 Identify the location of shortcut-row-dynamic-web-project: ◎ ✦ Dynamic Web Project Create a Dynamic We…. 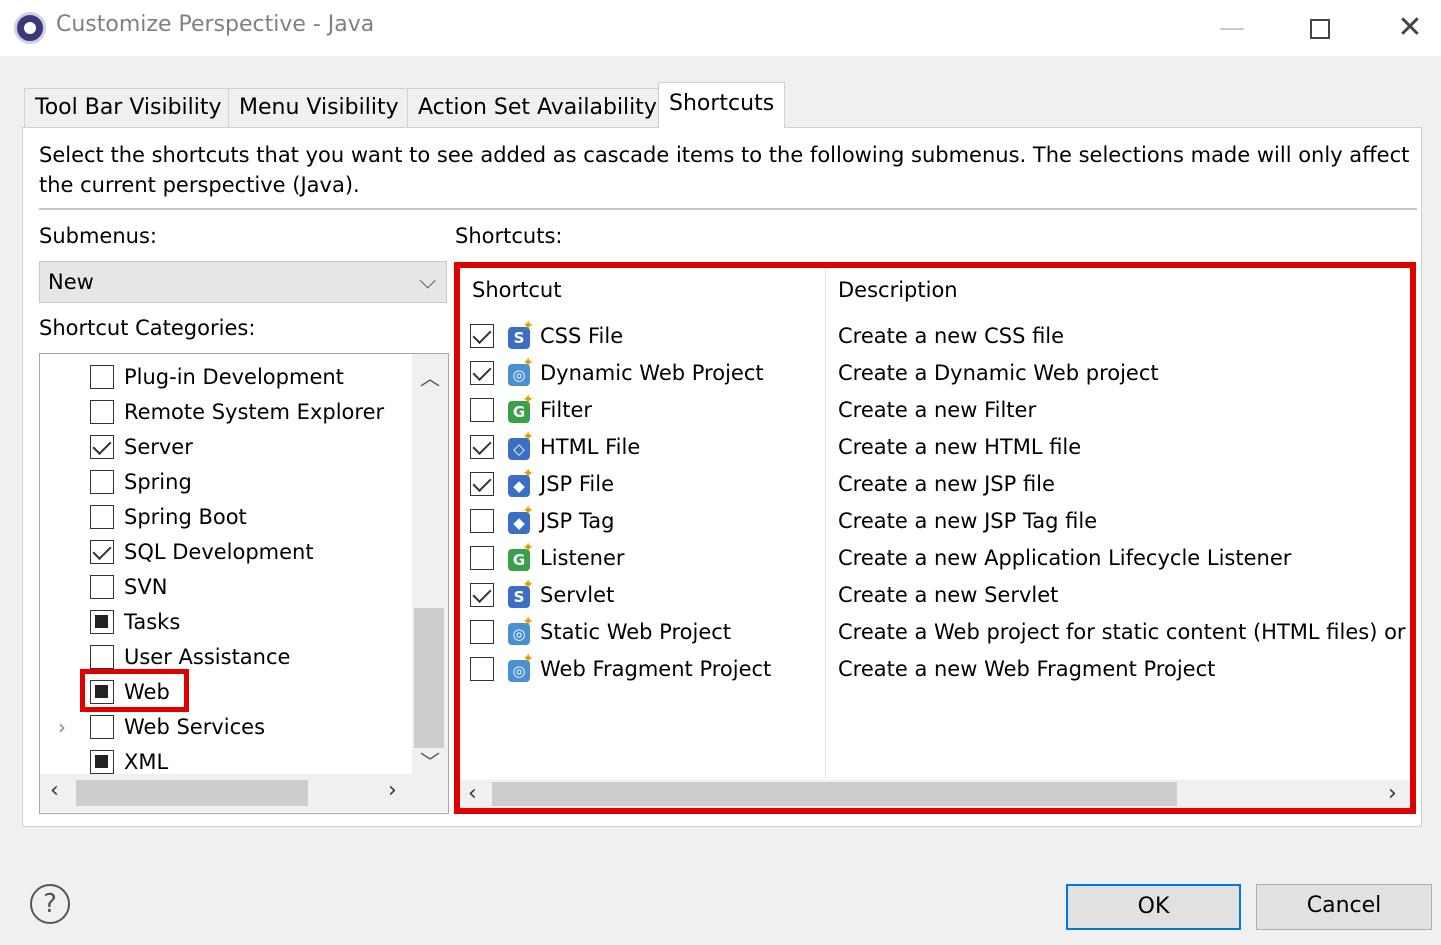
(935, 373).